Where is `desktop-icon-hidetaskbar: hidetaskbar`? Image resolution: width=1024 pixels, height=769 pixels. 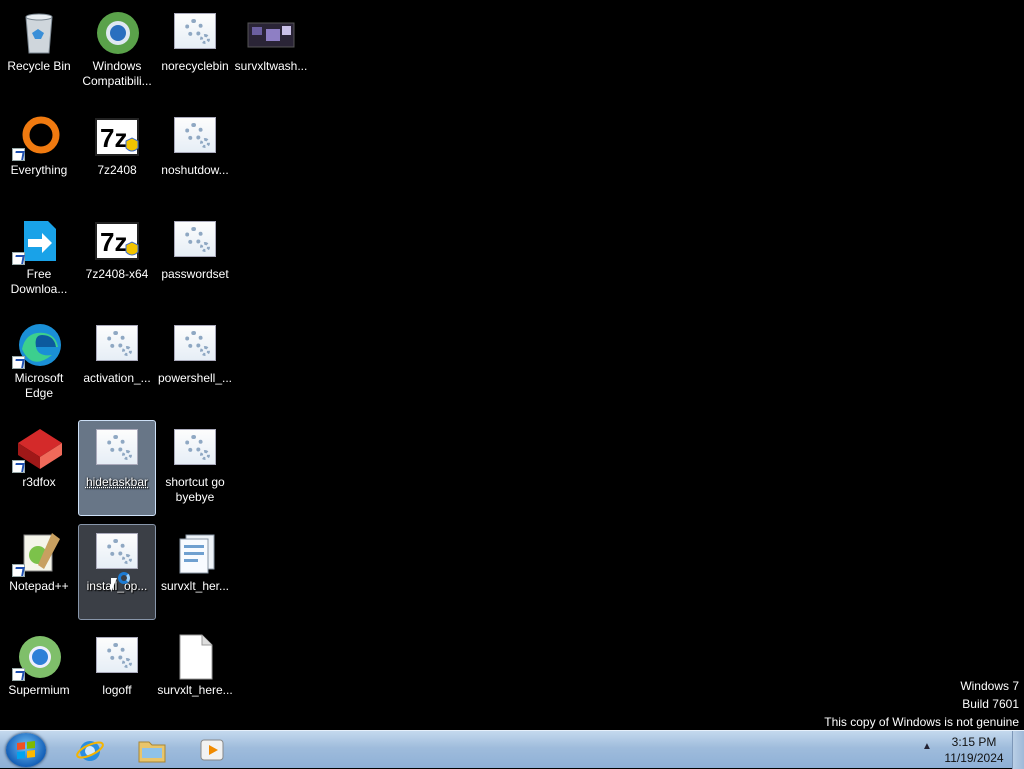 desktop-icon-hidetaskbar: hidetaskbar is located at coordinates (117, 468).